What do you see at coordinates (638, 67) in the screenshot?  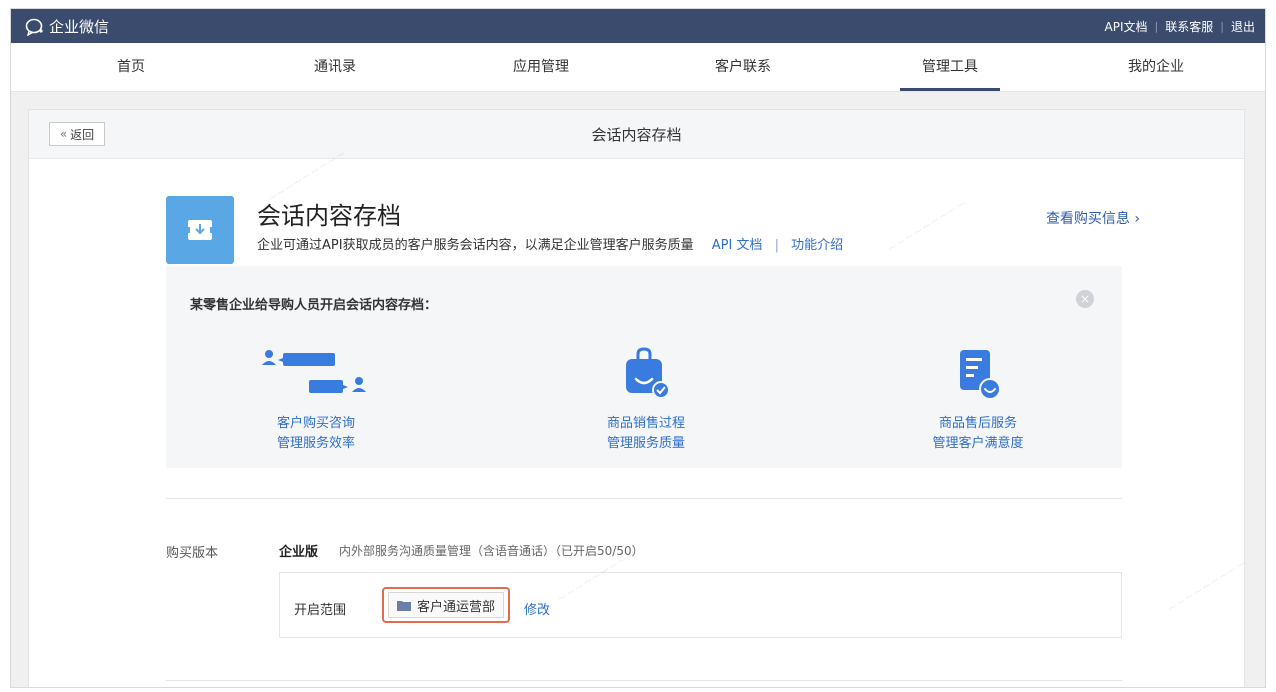 I see `main-nav: 首页 通讯录 应用管理 客户联系 管理工具 我的企业` at bounding box center [638, 67].